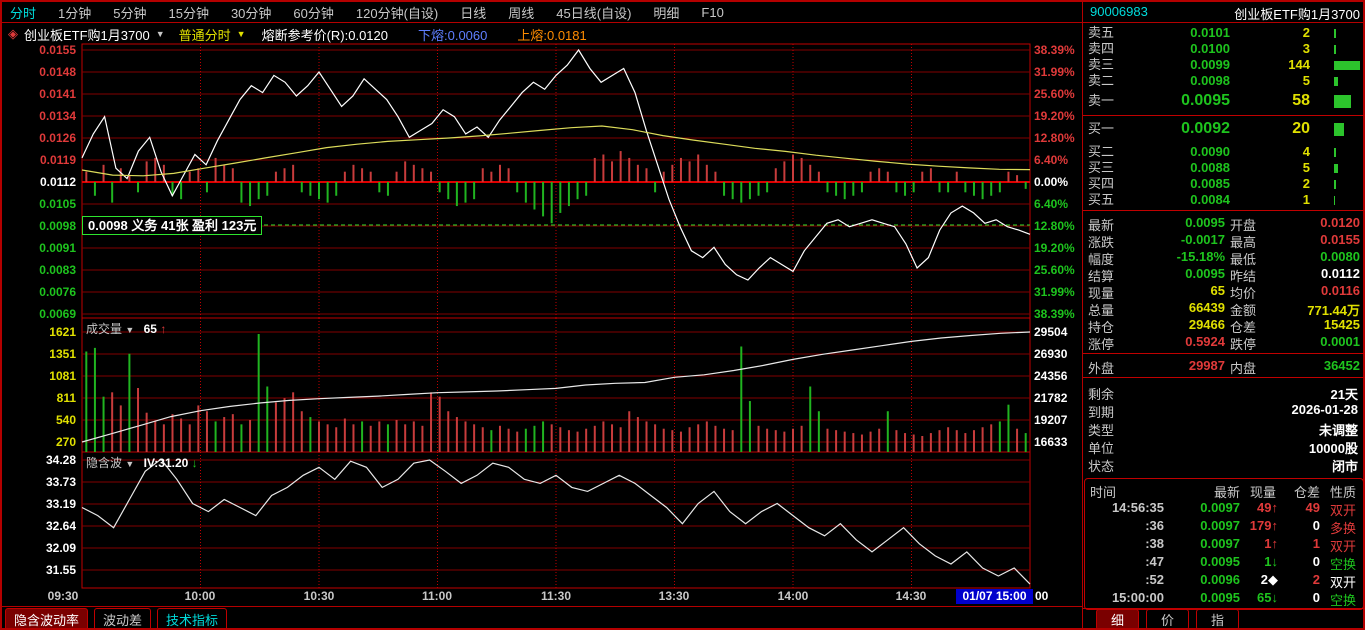 The width and height of the screenshot is (1365, 630). Describe the element at coordinates (1306, 183) in the screenshot. I see `order-book-volume: 2` at that location.